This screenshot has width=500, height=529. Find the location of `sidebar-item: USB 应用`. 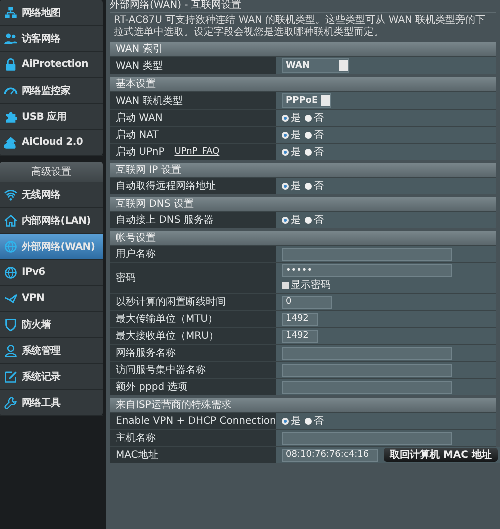

sidebar-item: USB 应用 is located at coordinates (51, 117).